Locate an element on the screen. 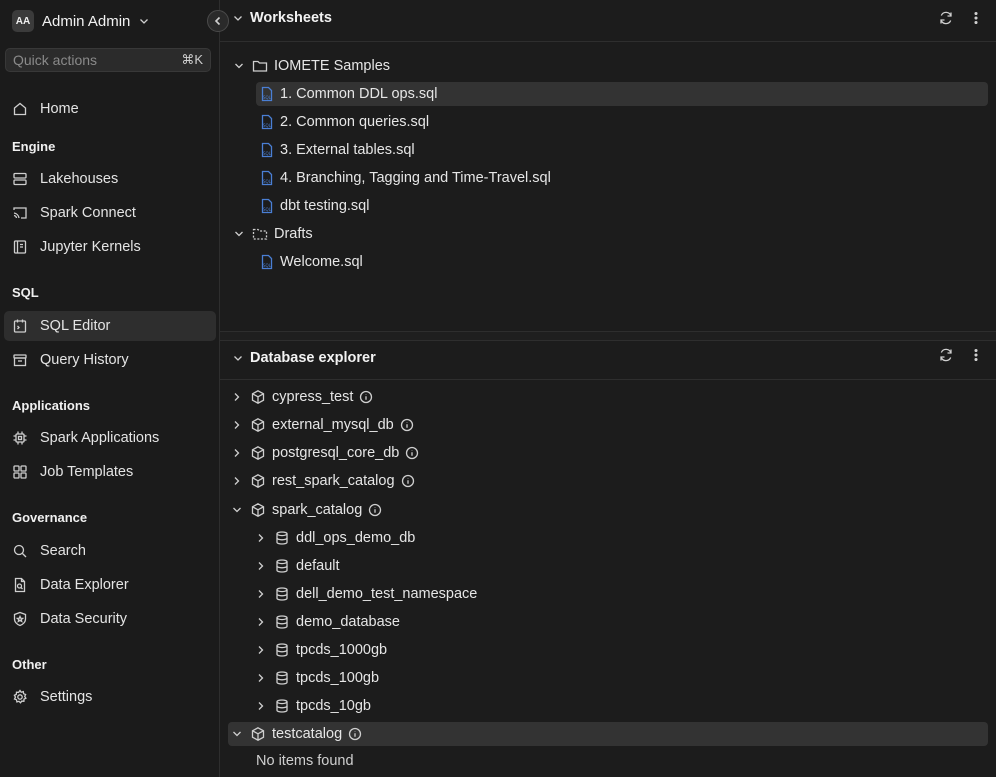  catalog-name: testcatalog is located at coordinates (307, 734).